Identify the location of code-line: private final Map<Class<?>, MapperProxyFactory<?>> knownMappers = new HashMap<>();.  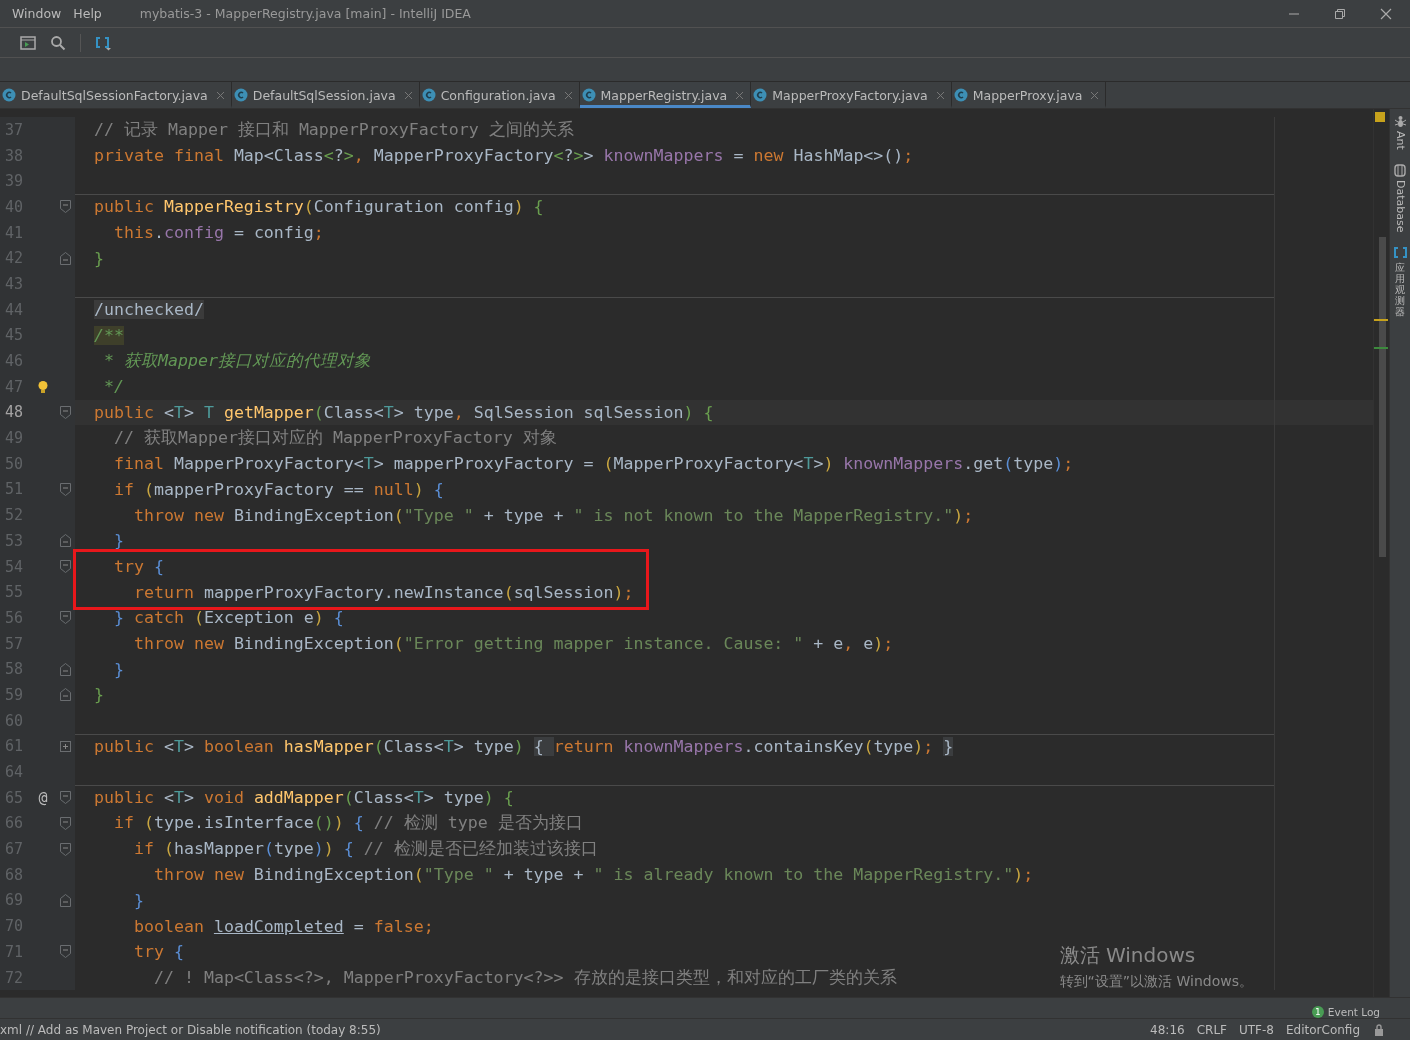
(504, 156).